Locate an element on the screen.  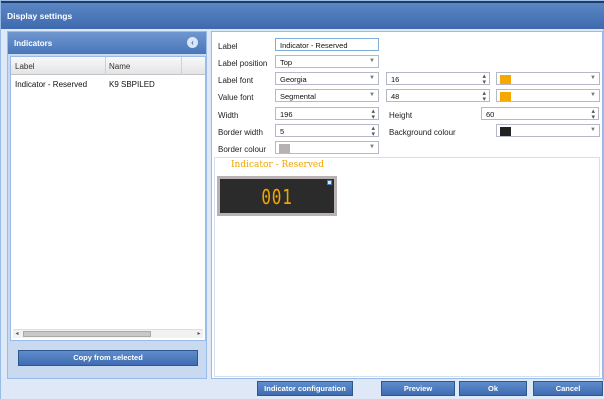
value-font-label: Value font is located at coordinates (236, 97).